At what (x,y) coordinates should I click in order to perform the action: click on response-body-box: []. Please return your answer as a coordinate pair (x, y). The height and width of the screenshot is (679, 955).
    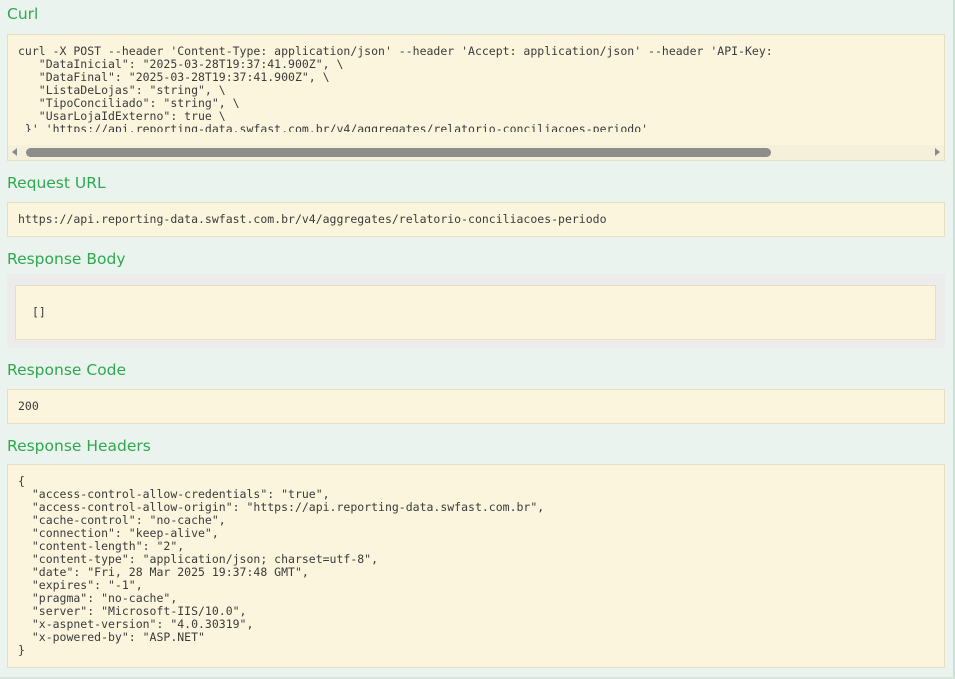
    Looking at the image, I should click on (475, 312).